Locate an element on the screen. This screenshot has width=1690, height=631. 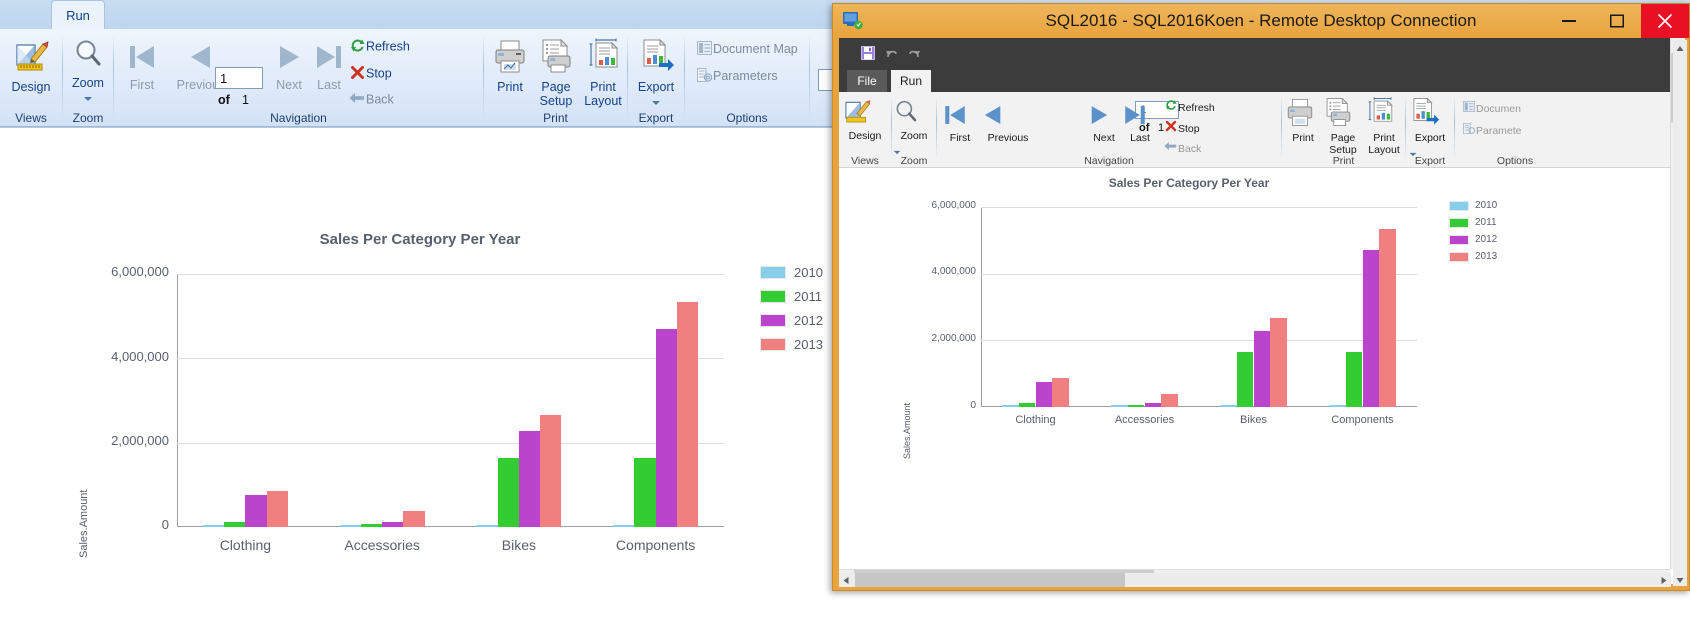
rdp-back-button: Back is located at coordinates (1182, 148).